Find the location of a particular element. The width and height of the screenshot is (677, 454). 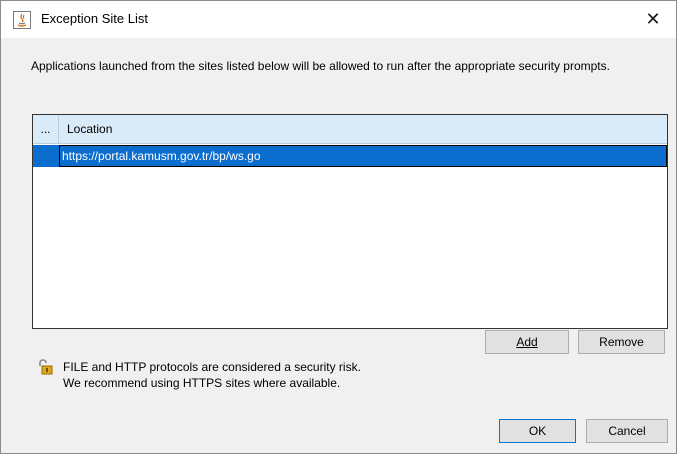

close-button: ✕ is located at coordinates (653, 19).